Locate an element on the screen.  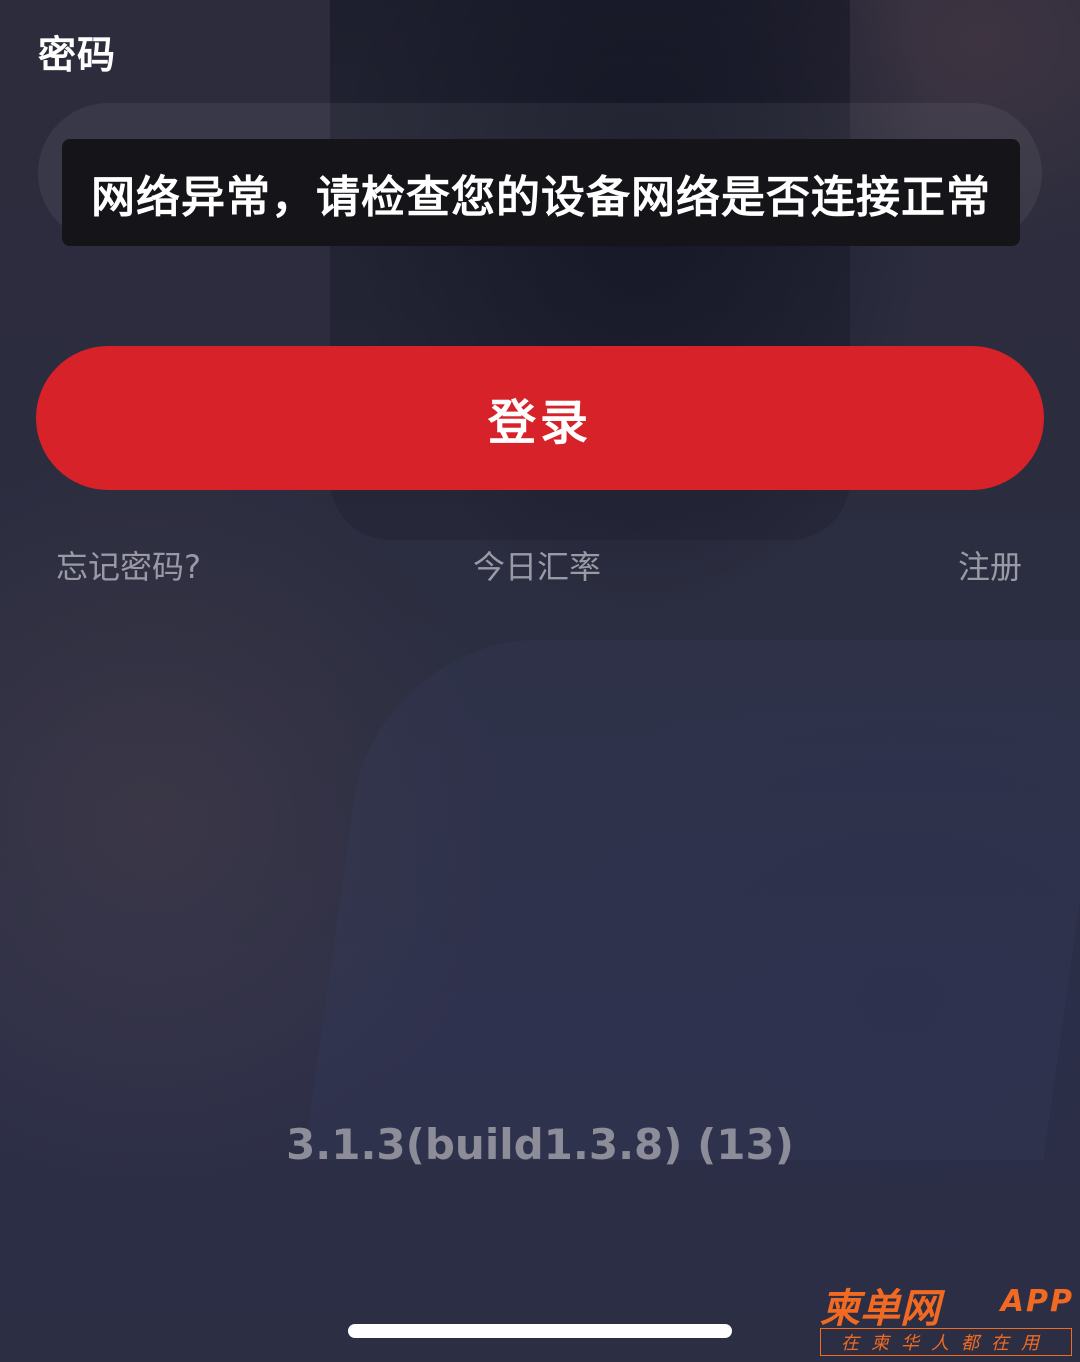
network-error-toast: 网络异常，请检查您的设备网络是否连接正常 is located at coordinates (541, 192).